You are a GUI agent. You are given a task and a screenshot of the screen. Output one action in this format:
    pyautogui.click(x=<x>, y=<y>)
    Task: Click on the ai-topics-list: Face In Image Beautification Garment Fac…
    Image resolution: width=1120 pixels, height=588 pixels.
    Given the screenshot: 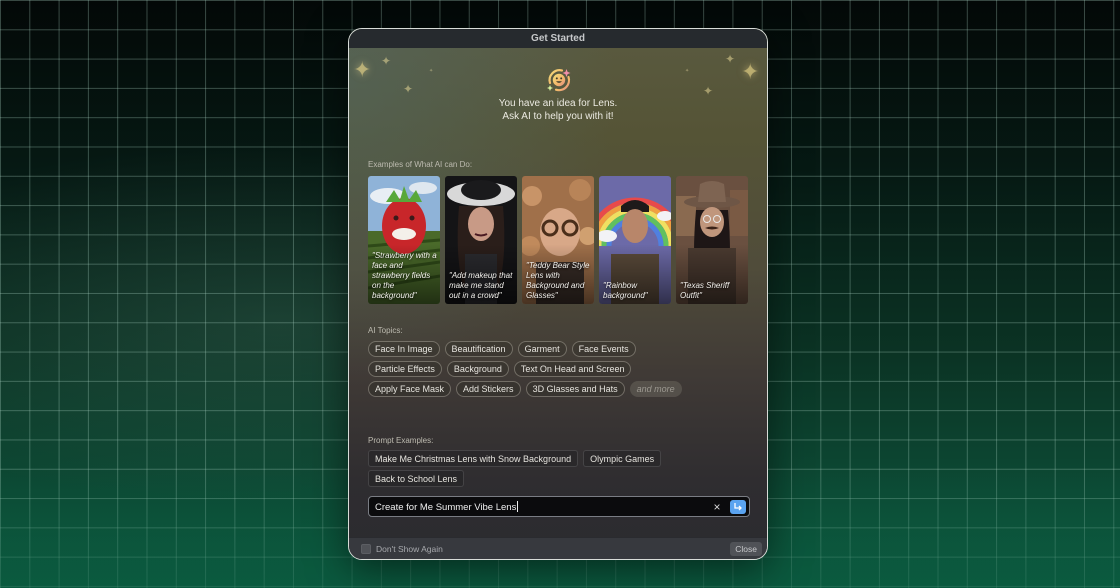 What is the action you would take?
    pyautogui.click(x=540, y=369)
    